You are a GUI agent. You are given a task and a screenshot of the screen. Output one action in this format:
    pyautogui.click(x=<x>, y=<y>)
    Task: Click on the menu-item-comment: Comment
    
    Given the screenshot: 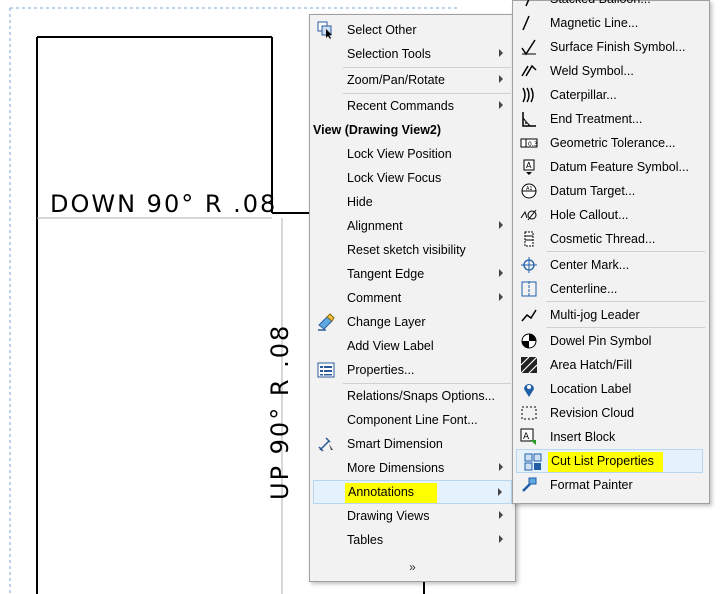 What is the action you would take?
    pyautogui.click(x=412, y=298)
    